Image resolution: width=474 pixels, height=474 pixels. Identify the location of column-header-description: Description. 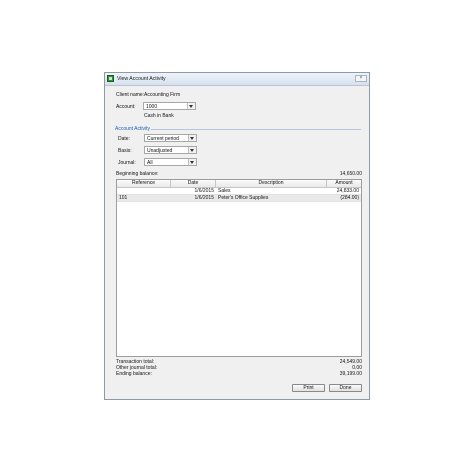
(271, 184).